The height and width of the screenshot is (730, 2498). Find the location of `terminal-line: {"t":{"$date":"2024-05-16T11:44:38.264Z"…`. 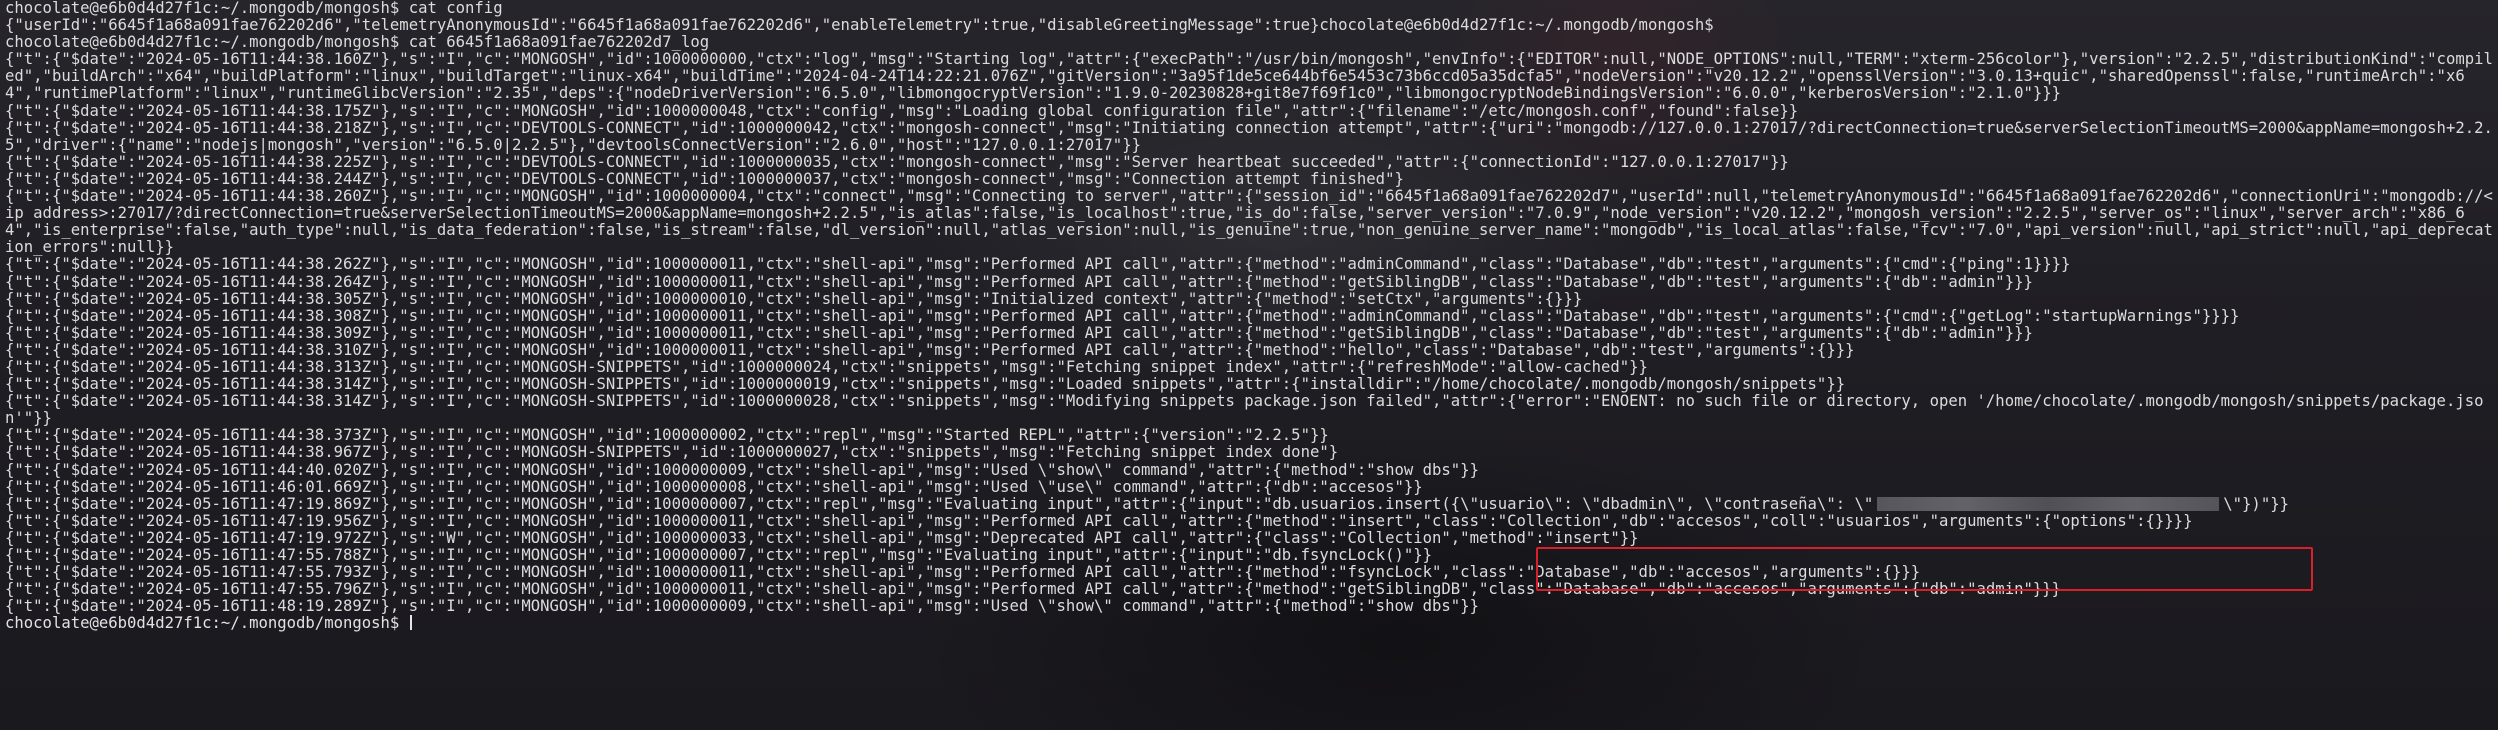

terminal-line: {"t":{"$date":"2024-05-16T11:44:38.264Z"… is located at coordinates (1019, 281).